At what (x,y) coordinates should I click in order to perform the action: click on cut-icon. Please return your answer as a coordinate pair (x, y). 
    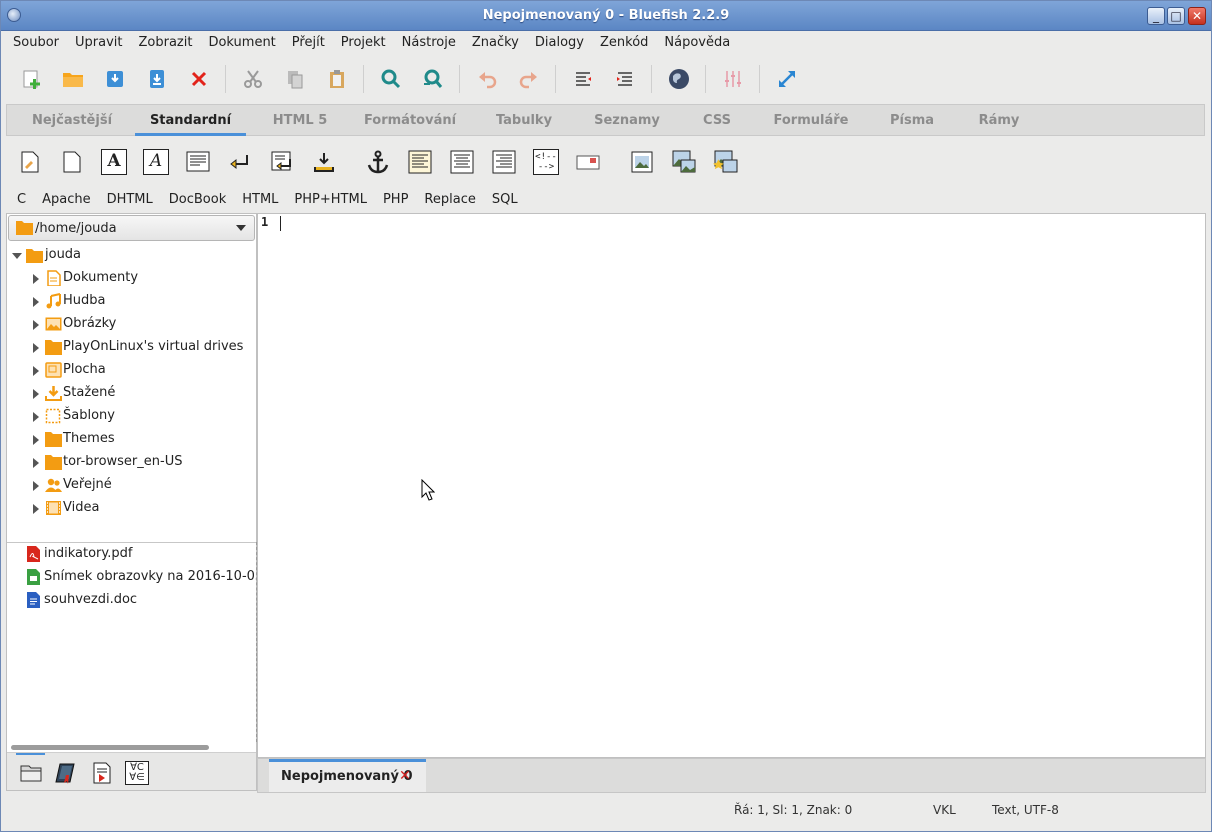
    Looking at the image, I should click on (253, 79).